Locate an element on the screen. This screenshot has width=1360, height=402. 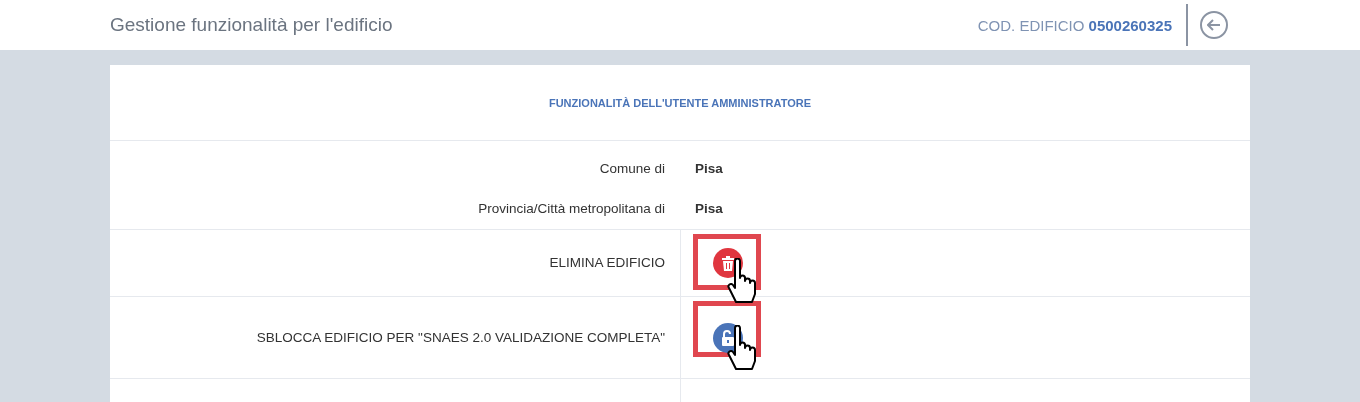
card-title: FUNZIONALITÀ DELL'UTENTE AMMINISTRATORE is located at coordinates (680, 102).